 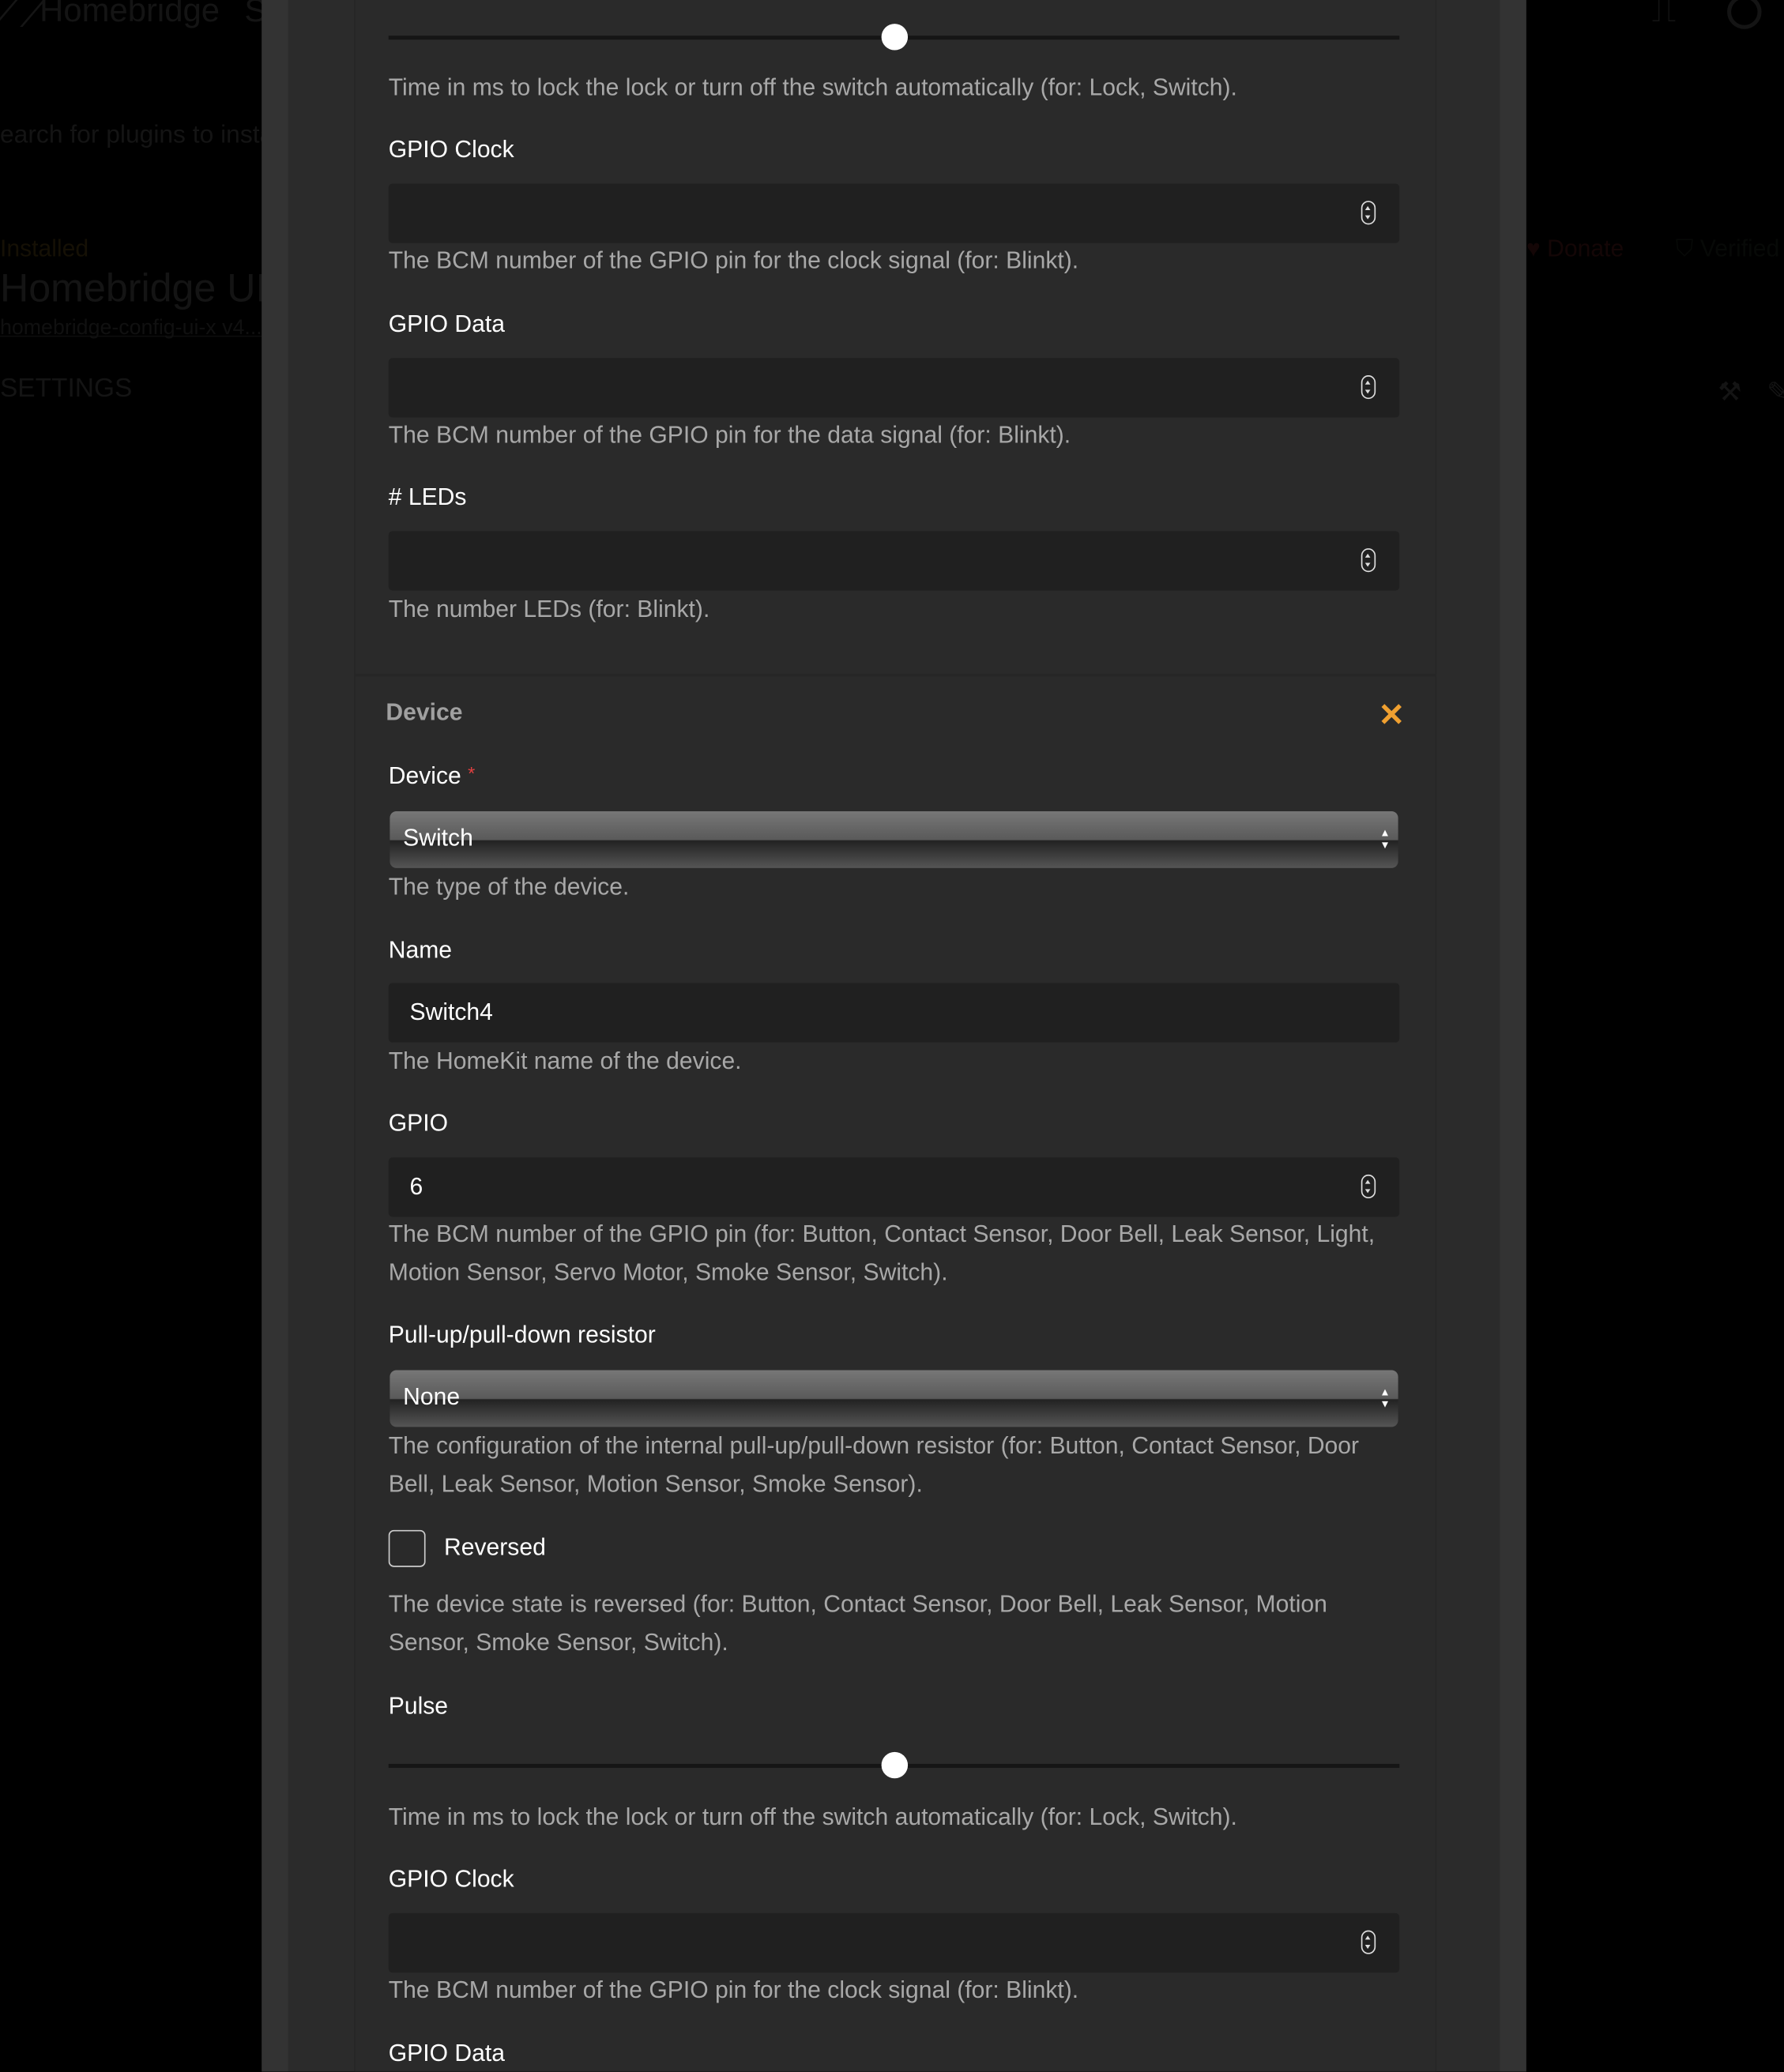 What do you see at coordinates (894, 388) in the screenshot?
I see `gpio-data-input` at bounding box center [894, 388].